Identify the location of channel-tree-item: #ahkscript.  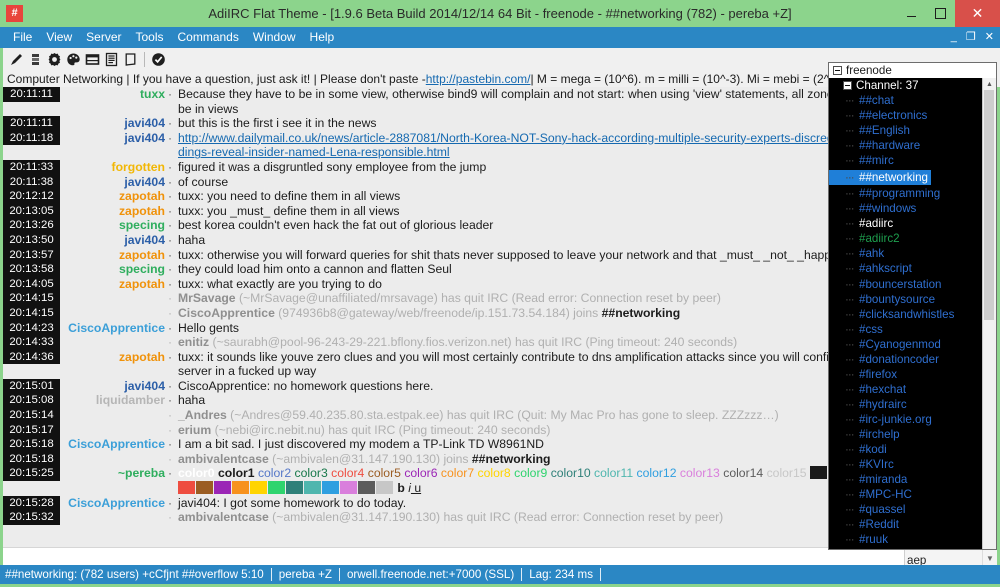
(912, 268).